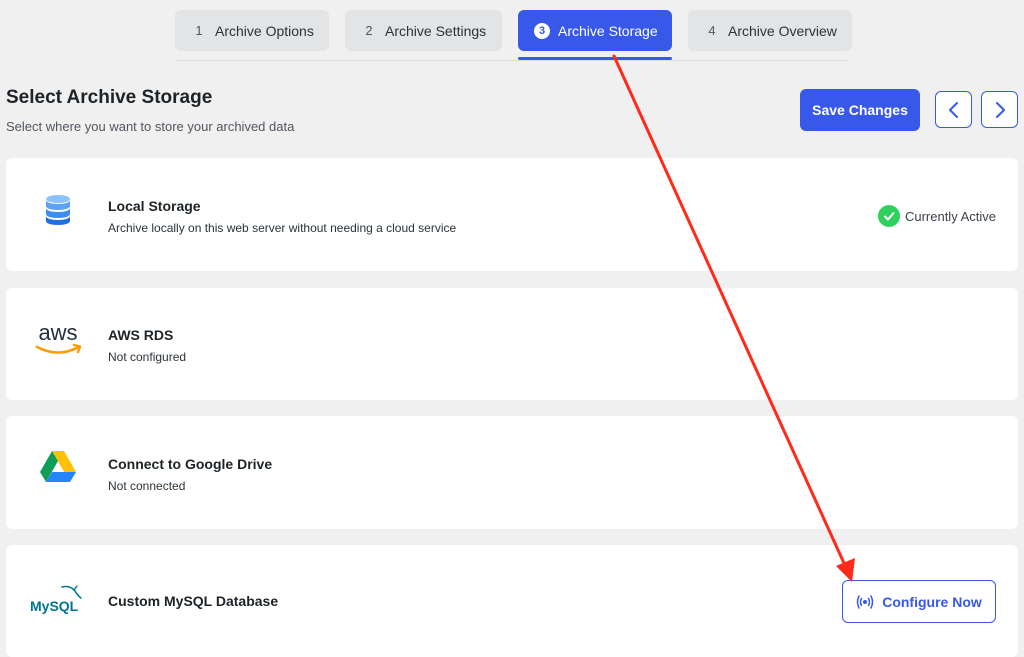 The width and height of the screenshot is (1024, 657). Describe the element at coordinates (865, 601) in the screenshot. I see `broadcast-icon` at that location.